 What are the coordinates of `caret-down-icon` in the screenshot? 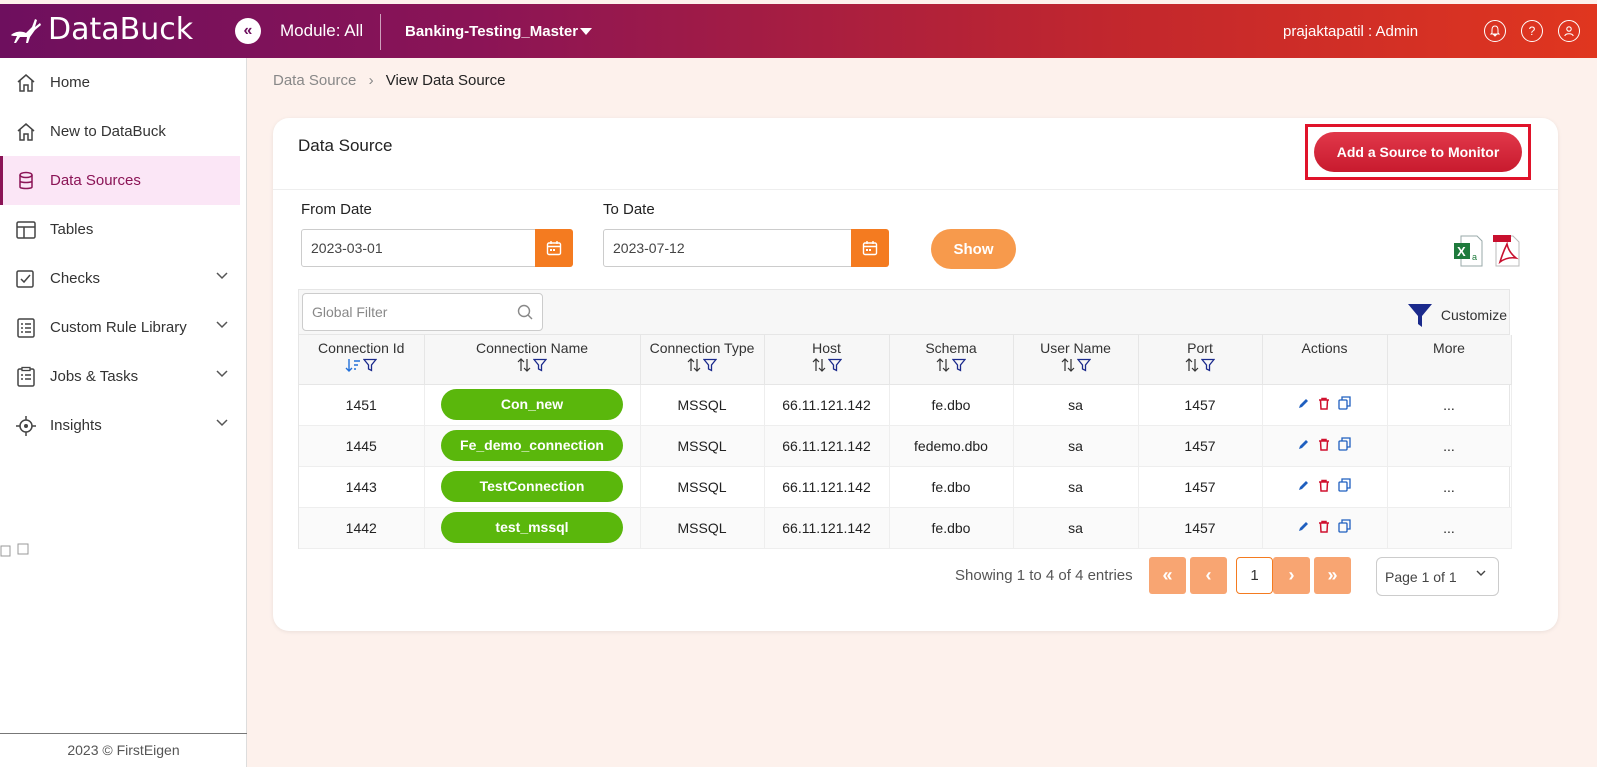 It's located at (586, 31).